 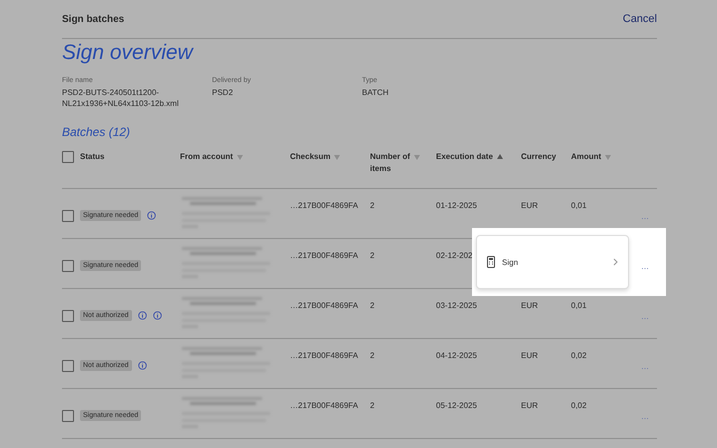 What do you see at coordinates (310, 157) in the screenshot?
I see `column-header: Checksum` at bounding box center [310, 157].